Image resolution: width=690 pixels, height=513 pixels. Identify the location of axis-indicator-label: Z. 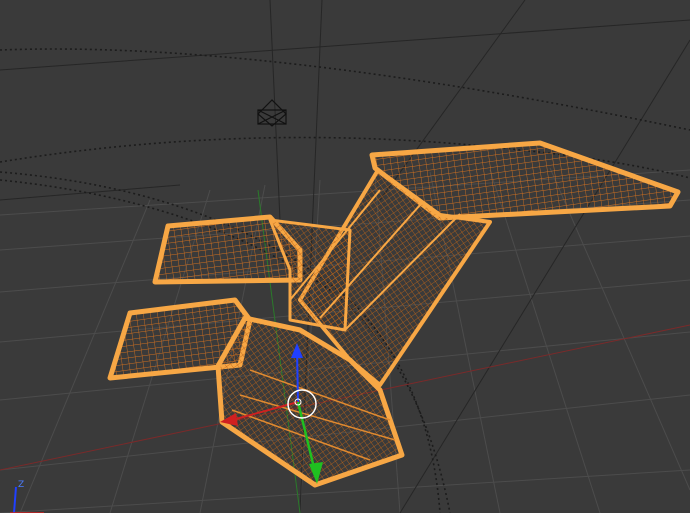
(21, 485).